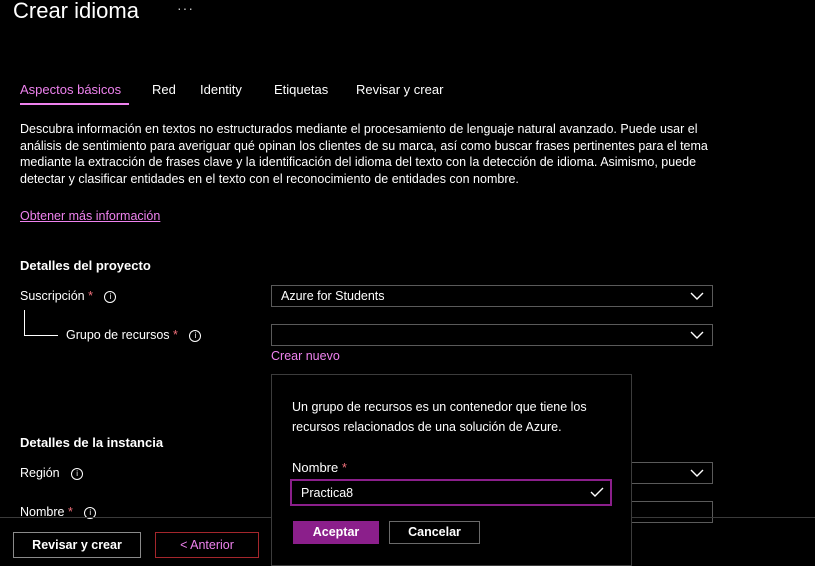 The height and width of the screenshot is (566, 815). I want to click on subscription-value: Azure for Students, so click(333, 296).